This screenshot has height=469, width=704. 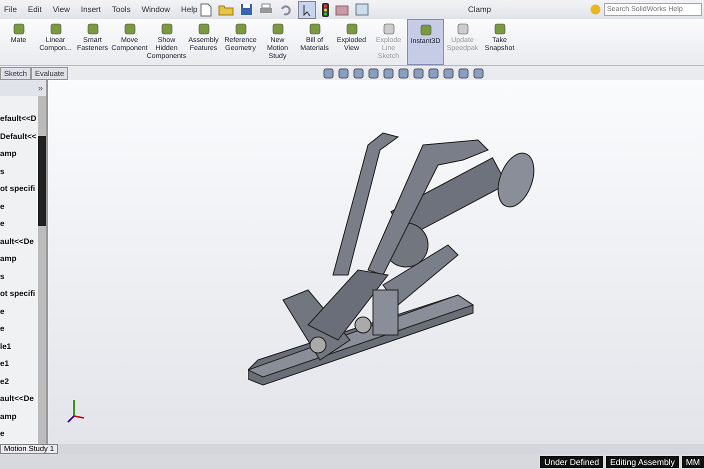 I want to click on tree-item: Default<<, so click(x=19, y=136).